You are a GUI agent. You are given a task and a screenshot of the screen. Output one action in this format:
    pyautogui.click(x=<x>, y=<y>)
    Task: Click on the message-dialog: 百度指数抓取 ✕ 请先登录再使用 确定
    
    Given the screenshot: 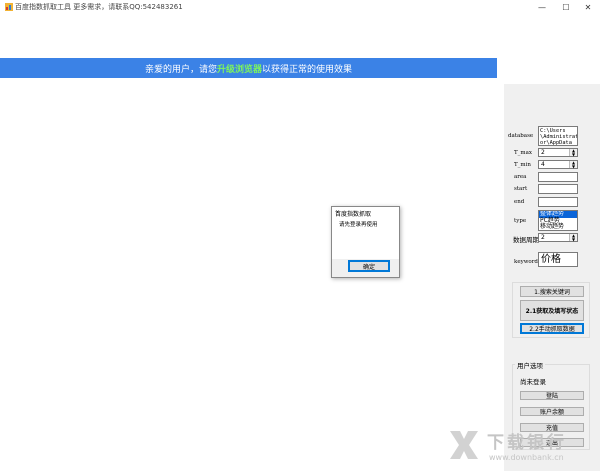 What is the action you would take?
    pyautogui.click(x=365, y=242)
    